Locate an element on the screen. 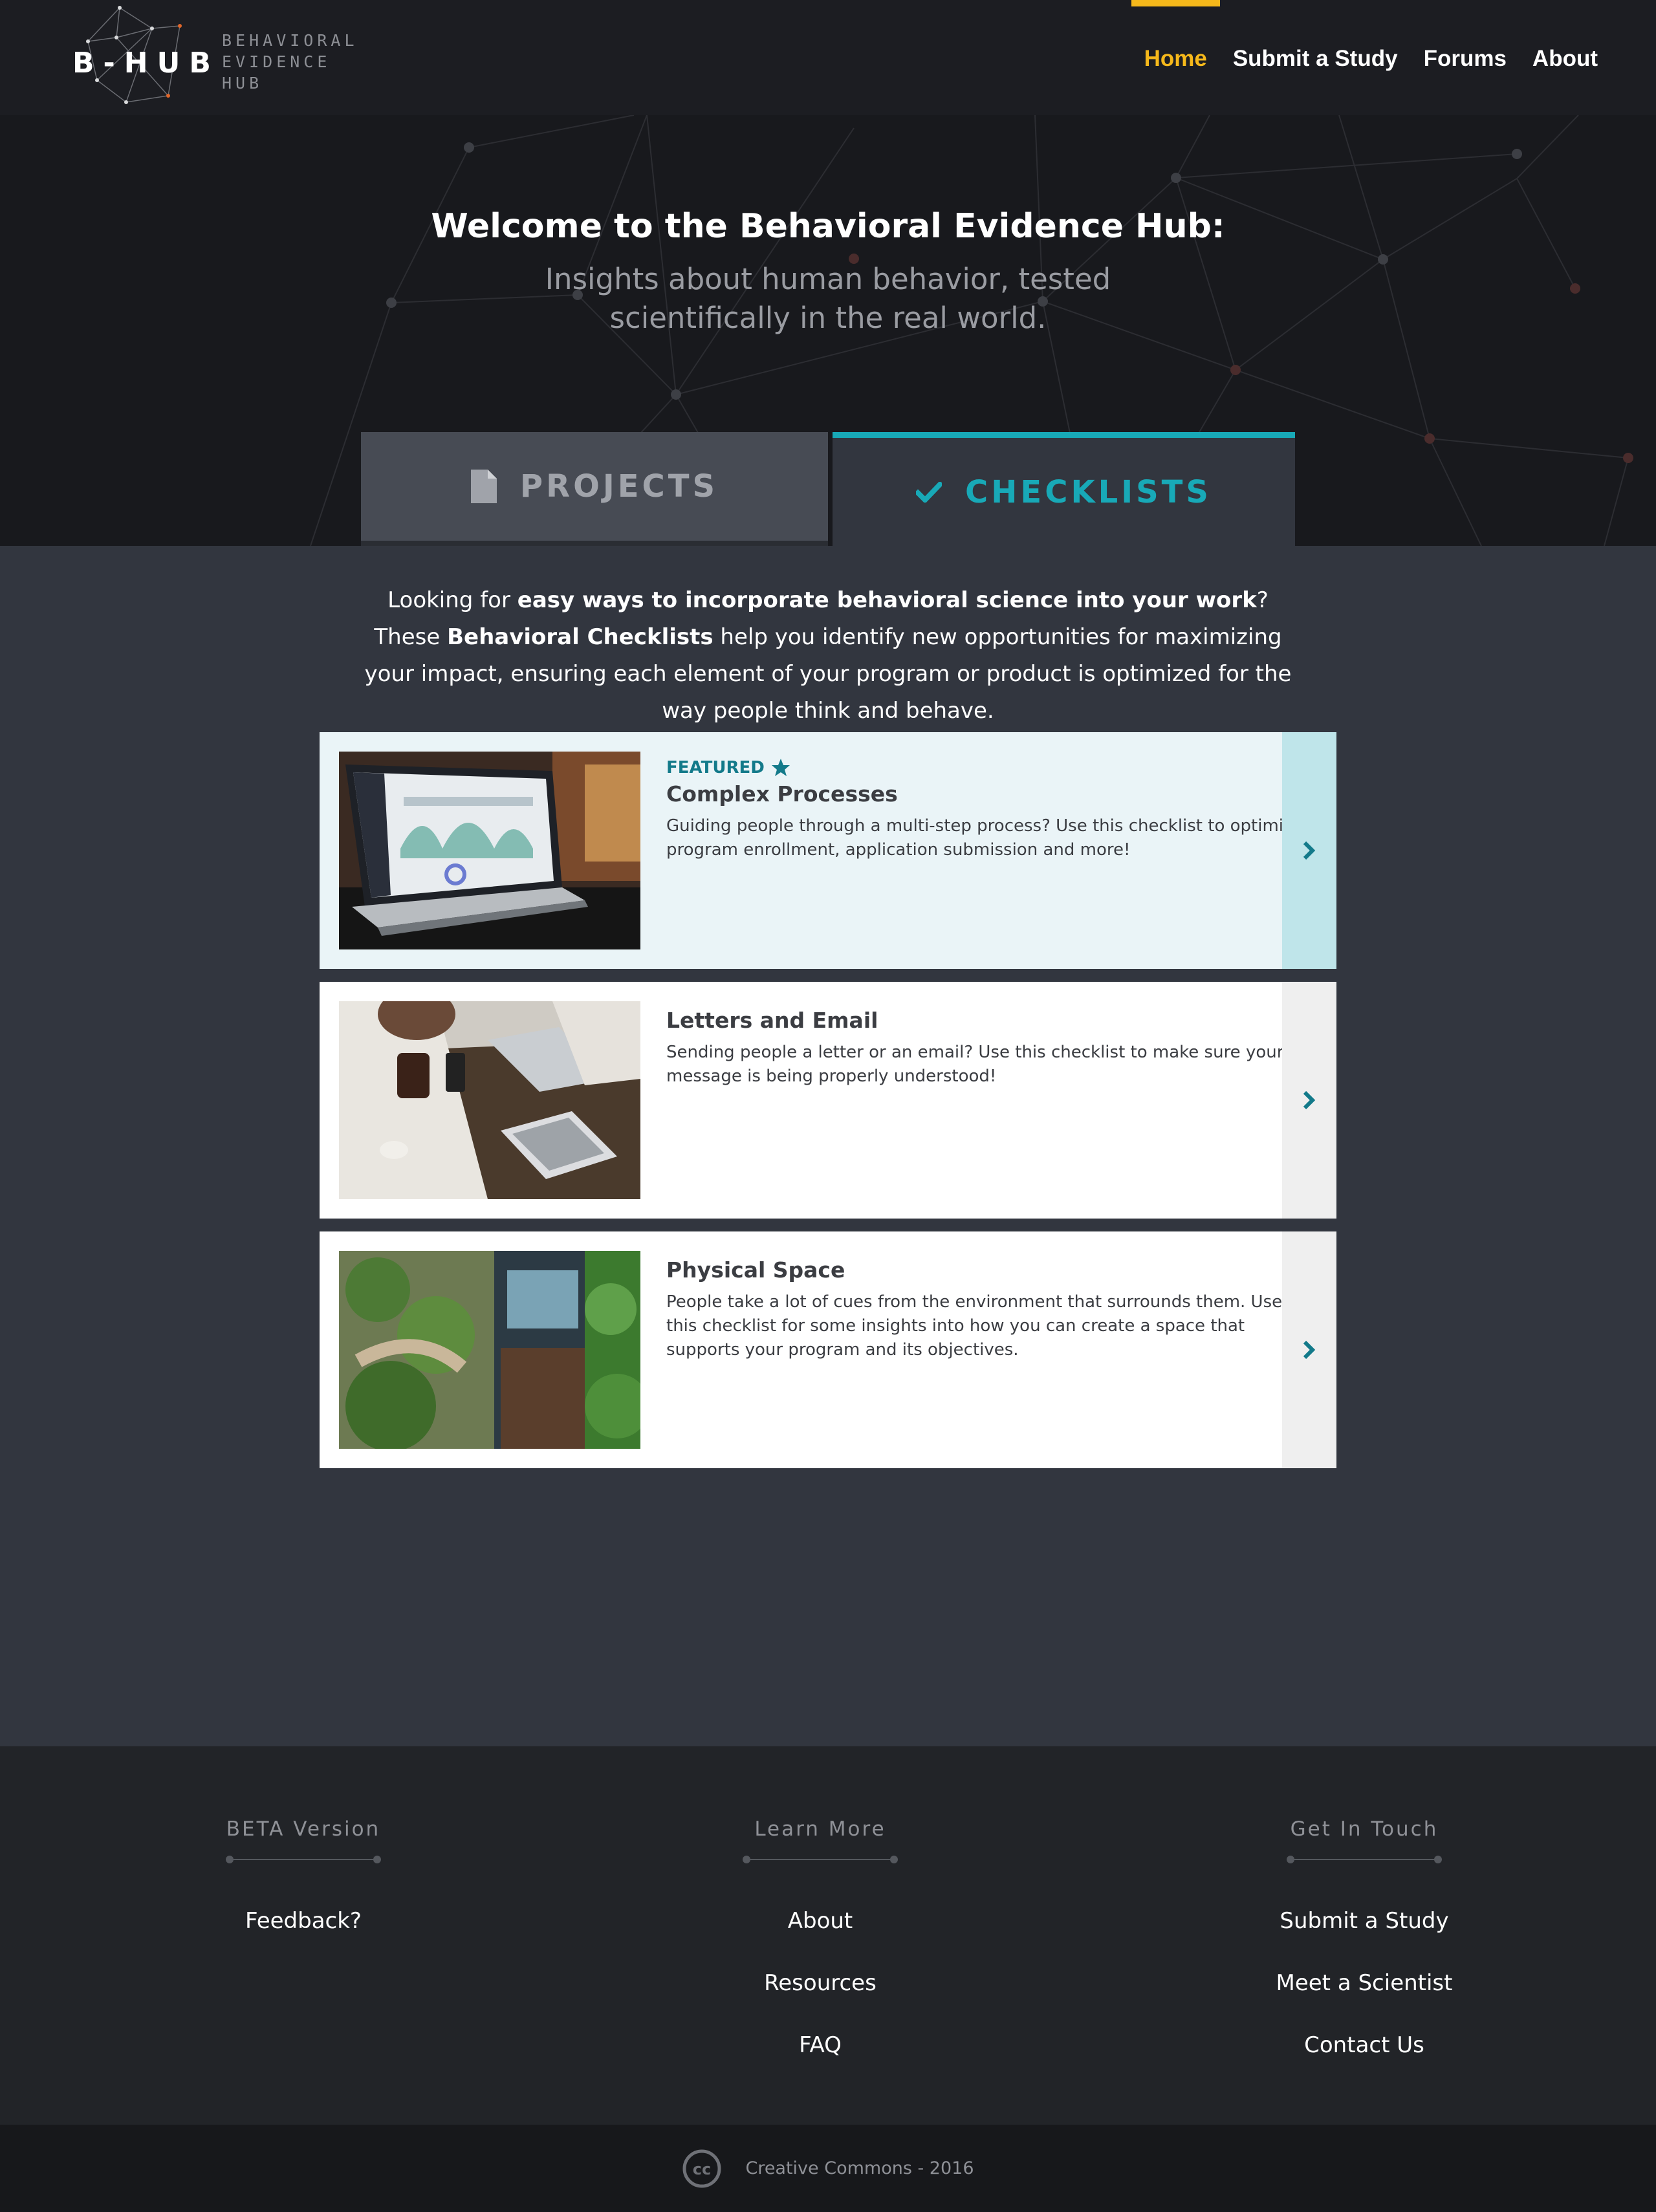 Image resolution: width=1656 pixels, height=2212 pixels. featured-badge: FEATURED is located at coordinates (989, 767).